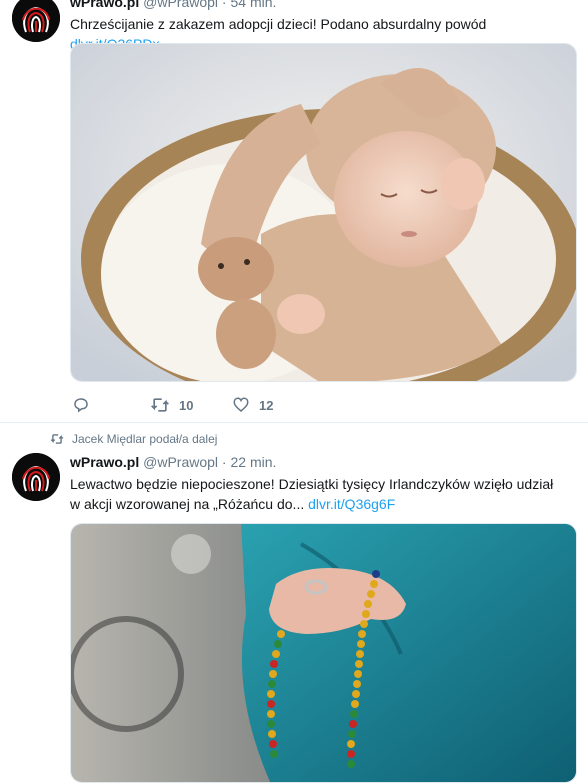 This screenshot has height=783, width=588. What do you see at coordinates (186, 405) in the screenshot?
I see `retweet-count: 10` at bounding box center [186, 405].